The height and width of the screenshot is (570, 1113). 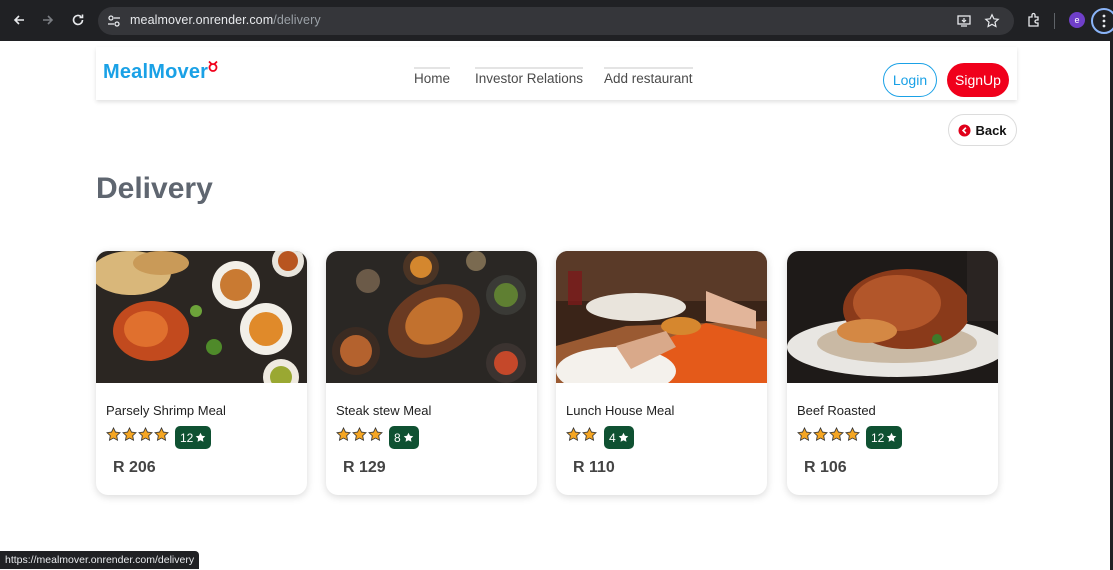 I want to click on meal-title: Parsely Shrimp Meal, so click(x=166, y=410).